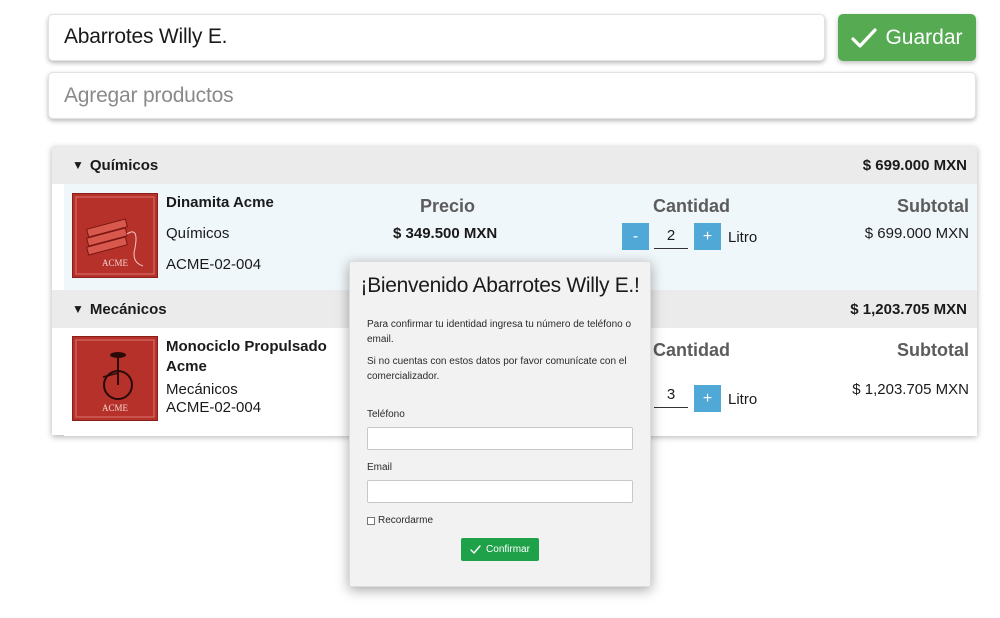 The image size is (1000, 618). What do you see at coordinates (500, 438) in the screenshot?
I see `phone-field` at bounding box center [500, 438].